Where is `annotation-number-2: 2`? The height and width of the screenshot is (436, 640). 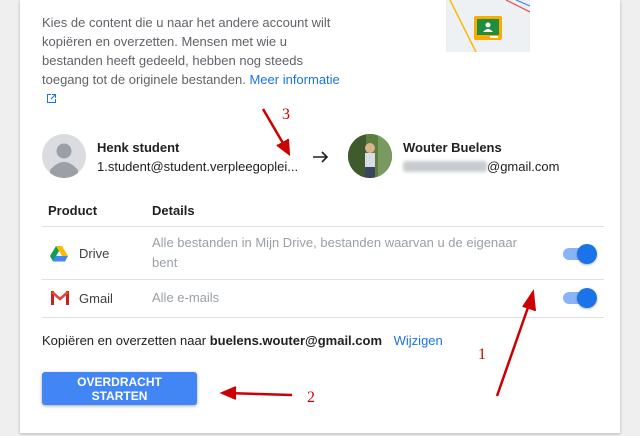
annotation-number-2: 2 is located at coordinates (311, 397).